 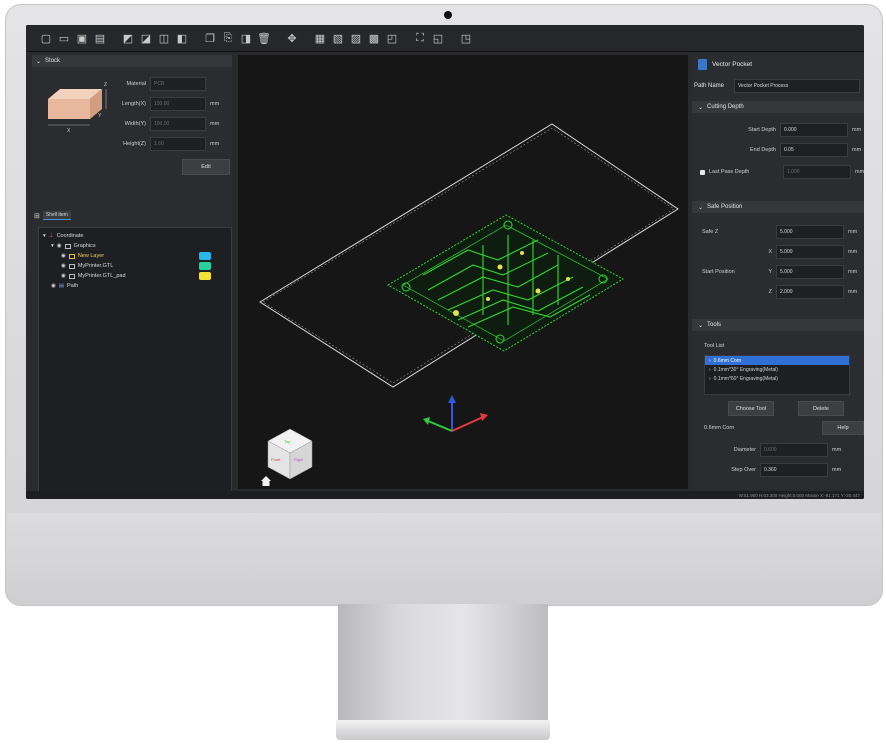 I want to click on tree-item-coordinate: ▾ ⊥ Coordinate, so click(x=63, y=236).